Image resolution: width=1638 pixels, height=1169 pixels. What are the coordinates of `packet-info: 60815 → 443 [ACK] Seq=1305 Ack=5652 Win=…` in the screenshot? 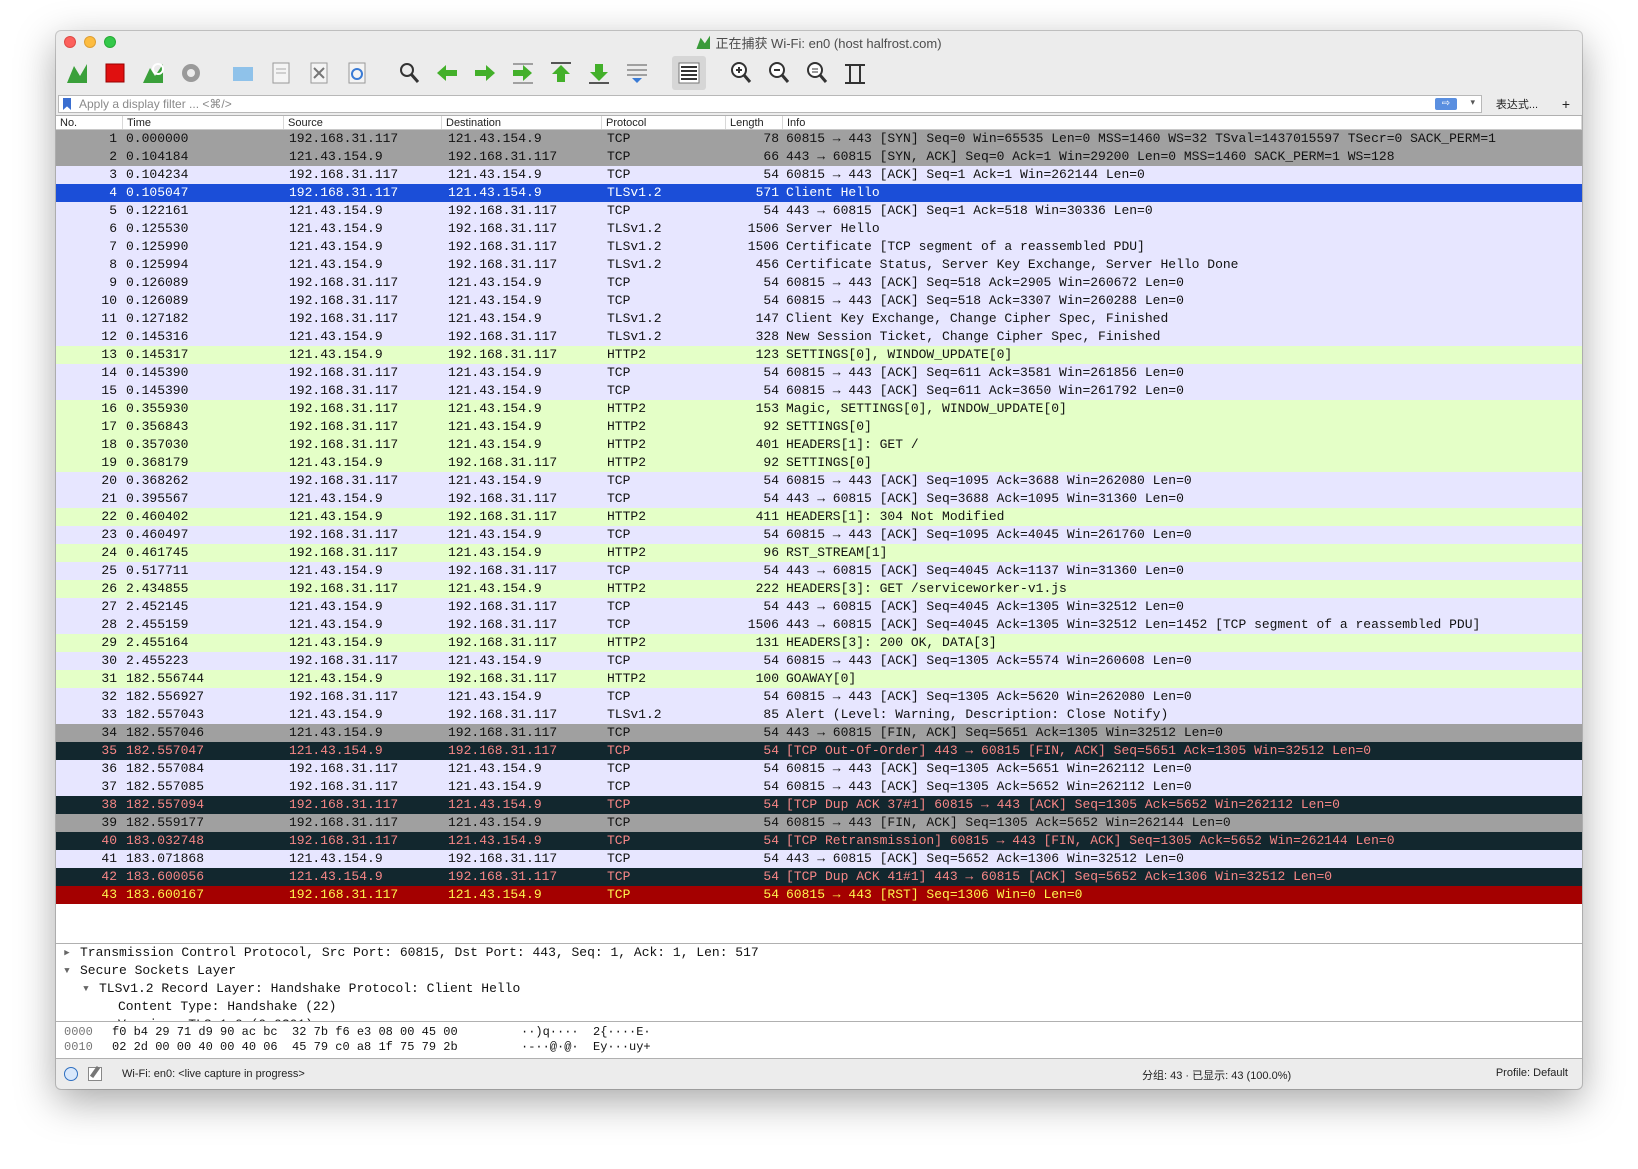 It's located at (989, 786).